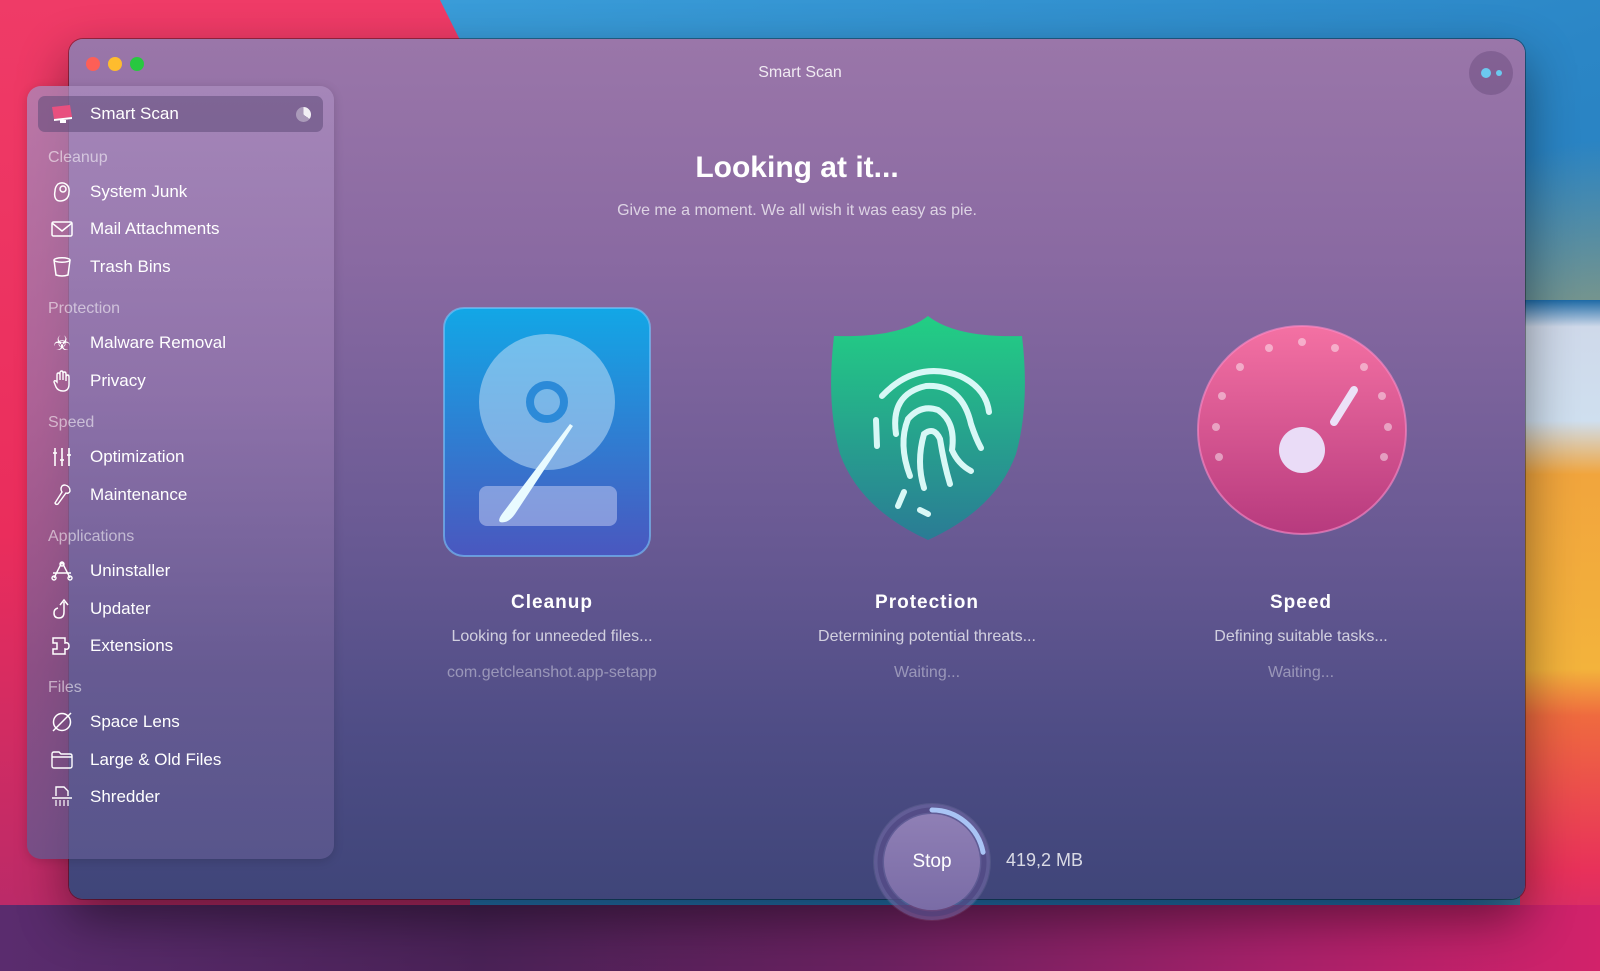 The height and width of the screenshot is (971, 1600). I want to click on fingerprint-shield-icon, so click(928, 428).